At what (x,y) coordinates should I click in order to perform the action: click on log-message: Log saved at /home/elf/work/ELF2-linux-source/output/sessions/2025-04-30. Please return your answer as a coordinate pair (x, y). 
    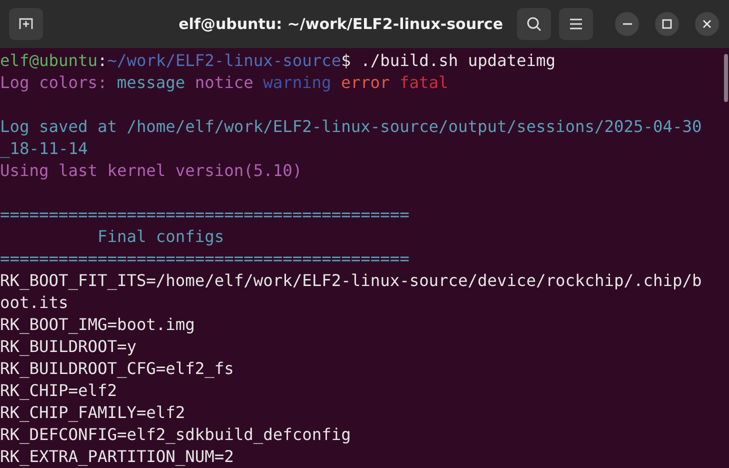
    Looking at the image, I should click on (351, 126).